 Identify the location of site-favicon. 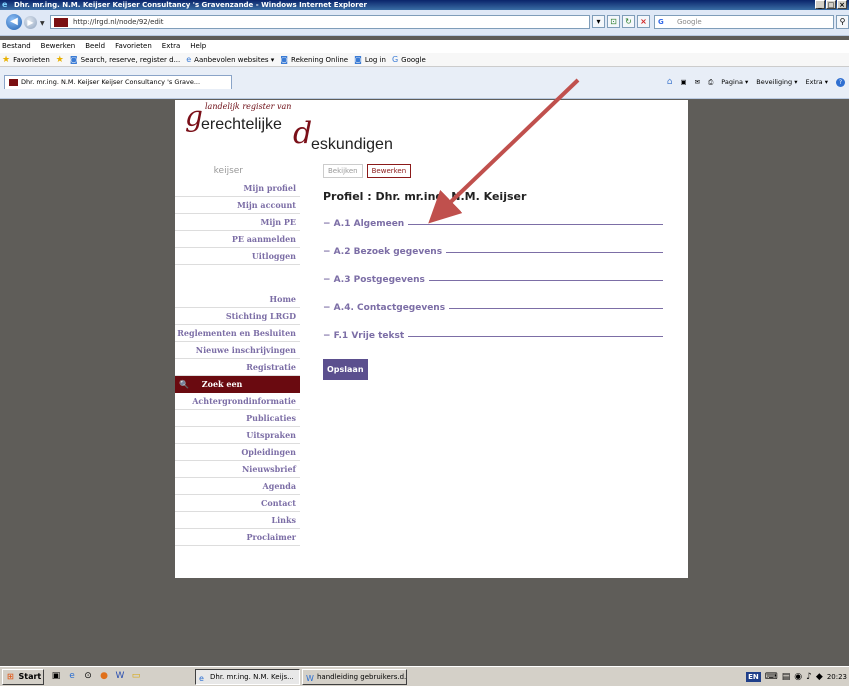
(13, 82).